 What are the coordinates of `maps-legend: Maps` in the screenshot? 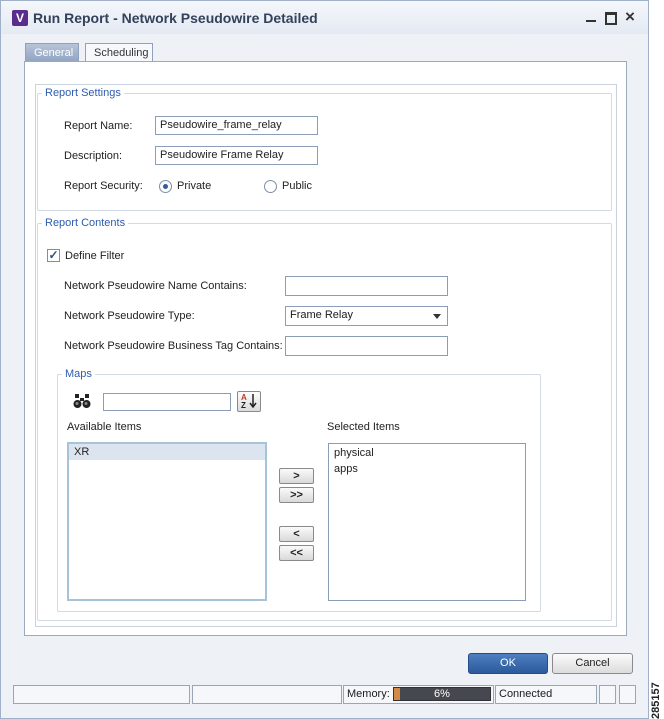 It's located at (78, 374).